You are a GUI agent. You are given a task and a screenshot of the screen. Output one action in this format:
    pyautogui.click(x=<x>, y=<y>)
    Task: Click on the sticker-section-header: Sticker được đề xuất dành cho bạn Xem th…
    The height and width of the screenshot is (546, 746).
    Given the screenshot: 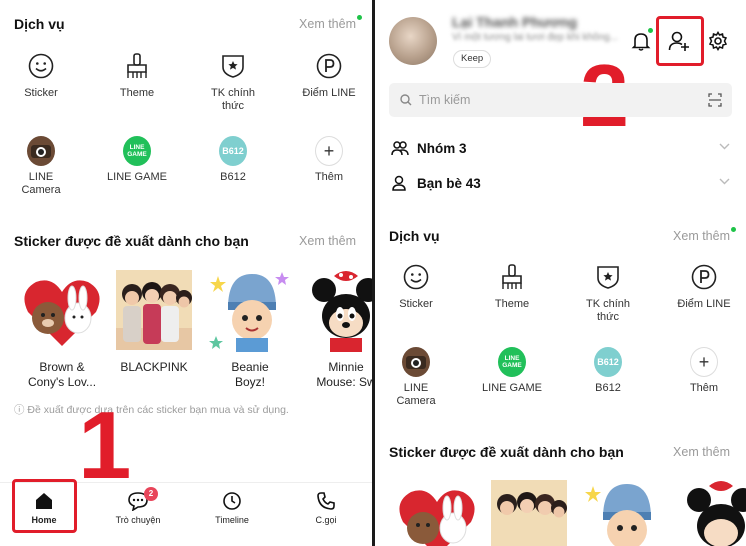 What is the action you would take?
    pyautogui.click(x=188, y=243)
    